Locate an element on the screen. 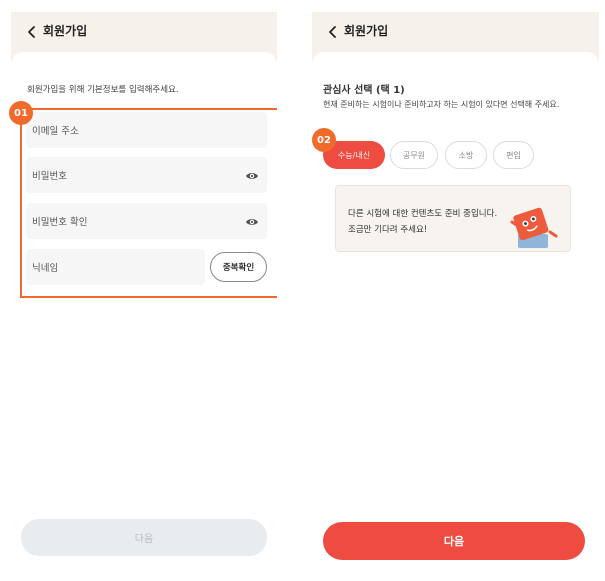 The image size is (605, 581). interest-section-title: 관심사 선택 (택 1) is located at coordinates (364, 90).